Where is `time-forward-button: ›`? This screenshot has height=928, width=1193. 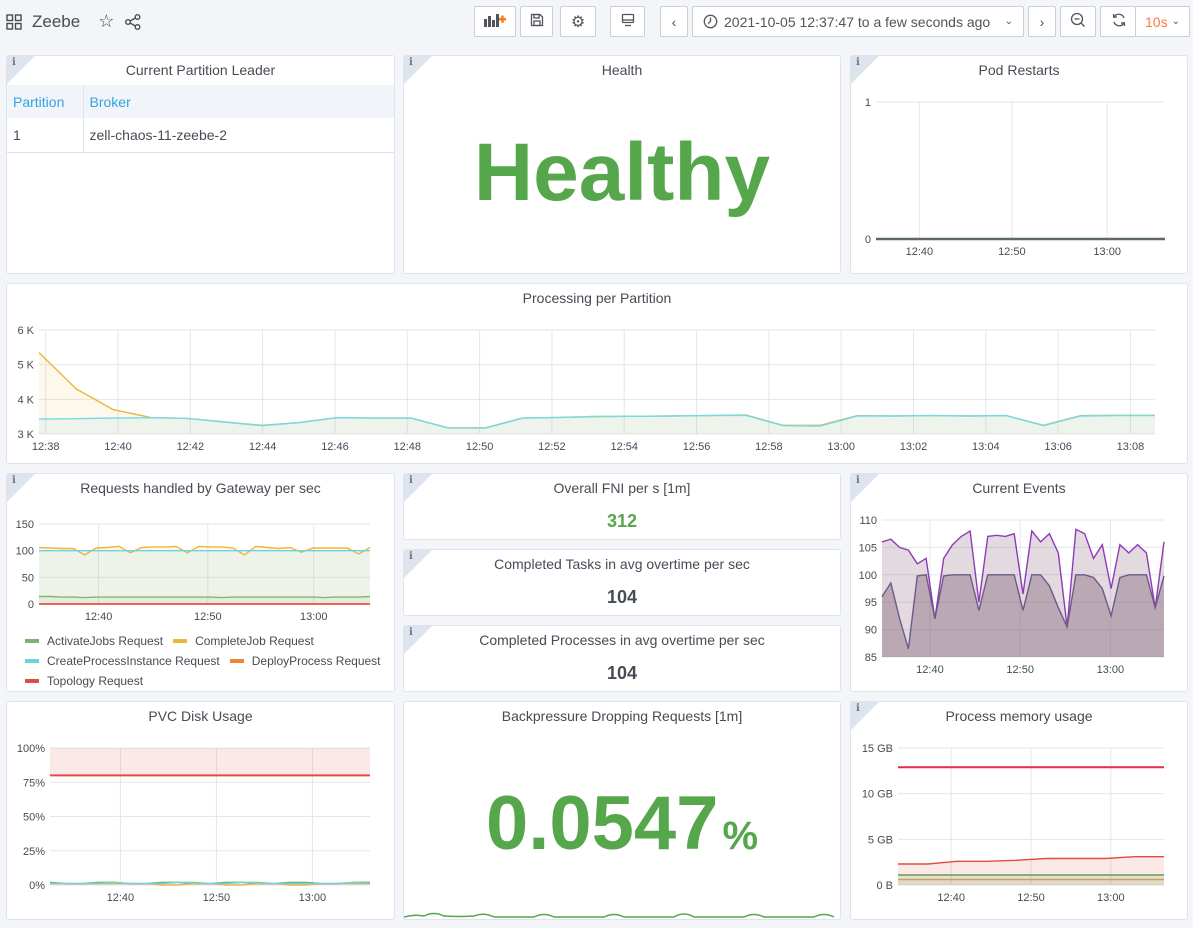 time-forward-button: › is located at coordinates (1042, 21).